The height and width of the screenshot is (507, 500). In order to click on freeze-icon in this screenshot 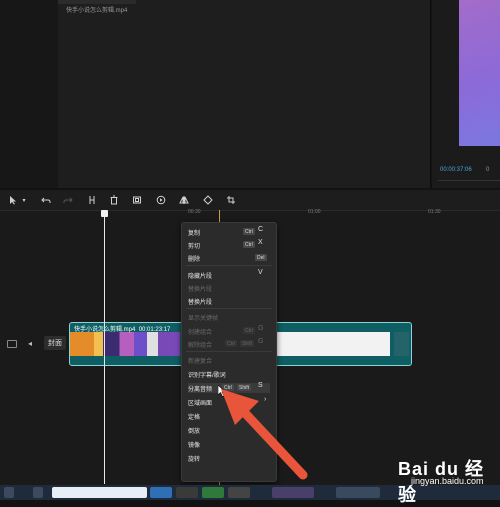, I will do `click(137, 200)`.